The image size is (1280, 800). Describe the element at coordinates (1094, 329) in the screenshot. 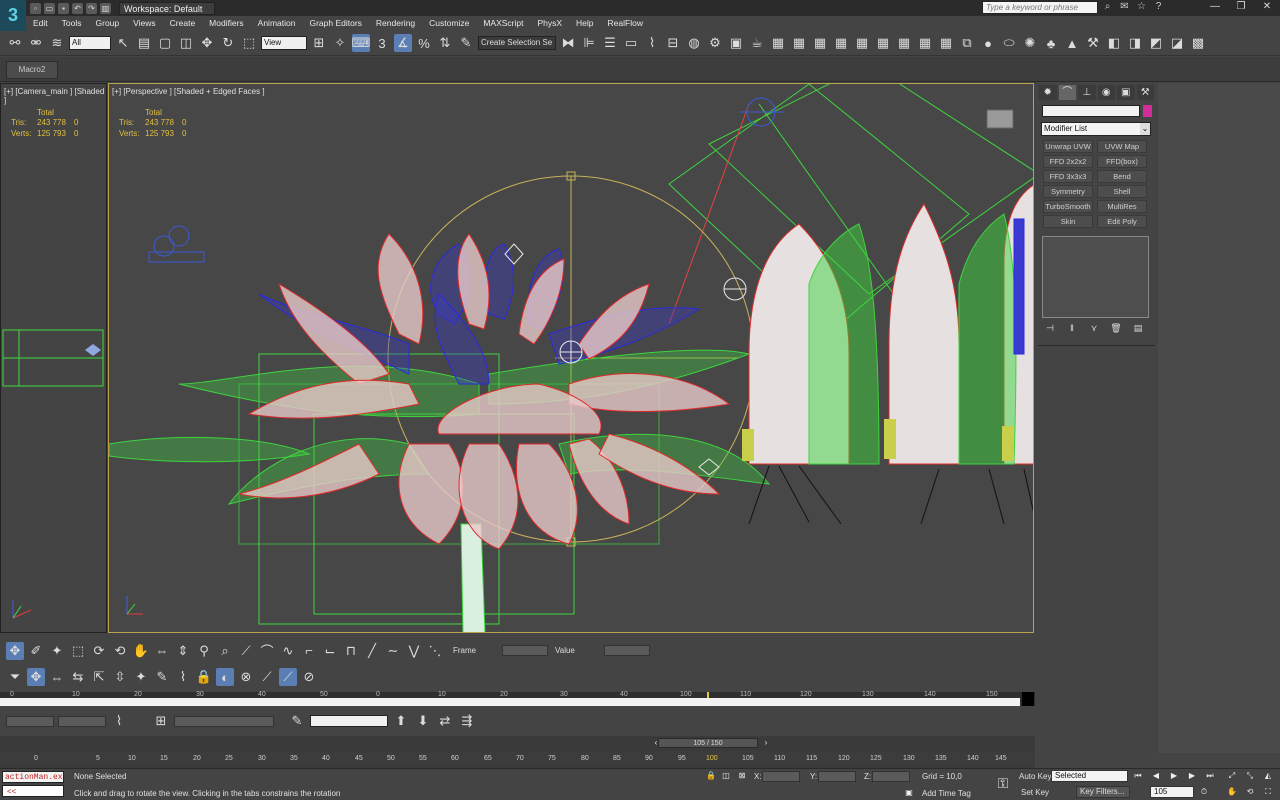

I see `make-unique-icon: ⋎` at that location.